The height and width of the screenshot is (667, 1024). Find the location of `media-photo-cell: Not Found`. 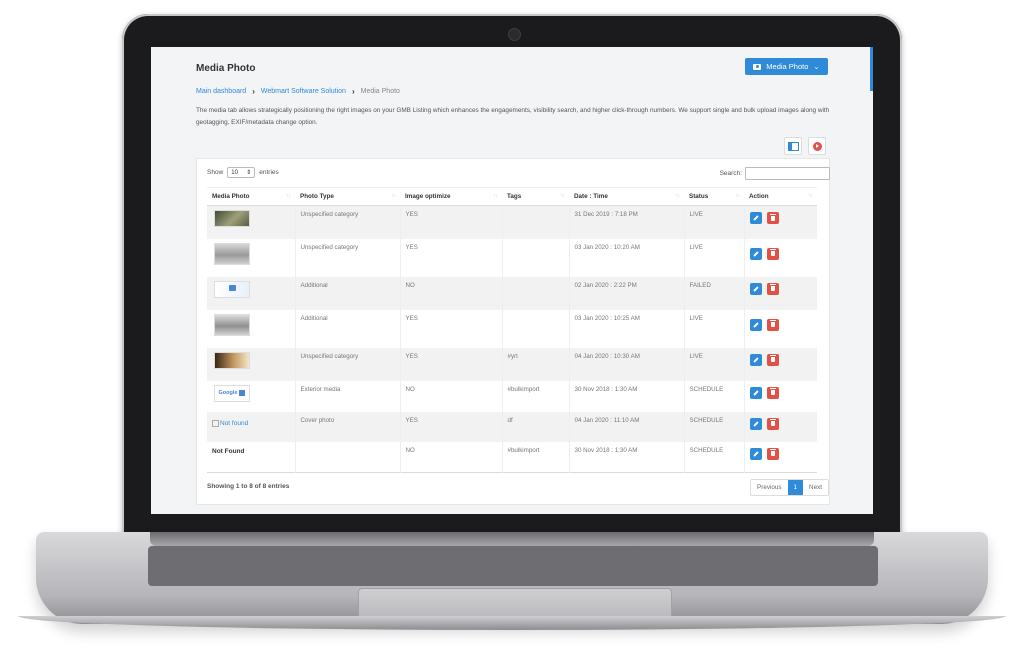

media-photo-cell: Not Found is located at coordinates (251, 457).